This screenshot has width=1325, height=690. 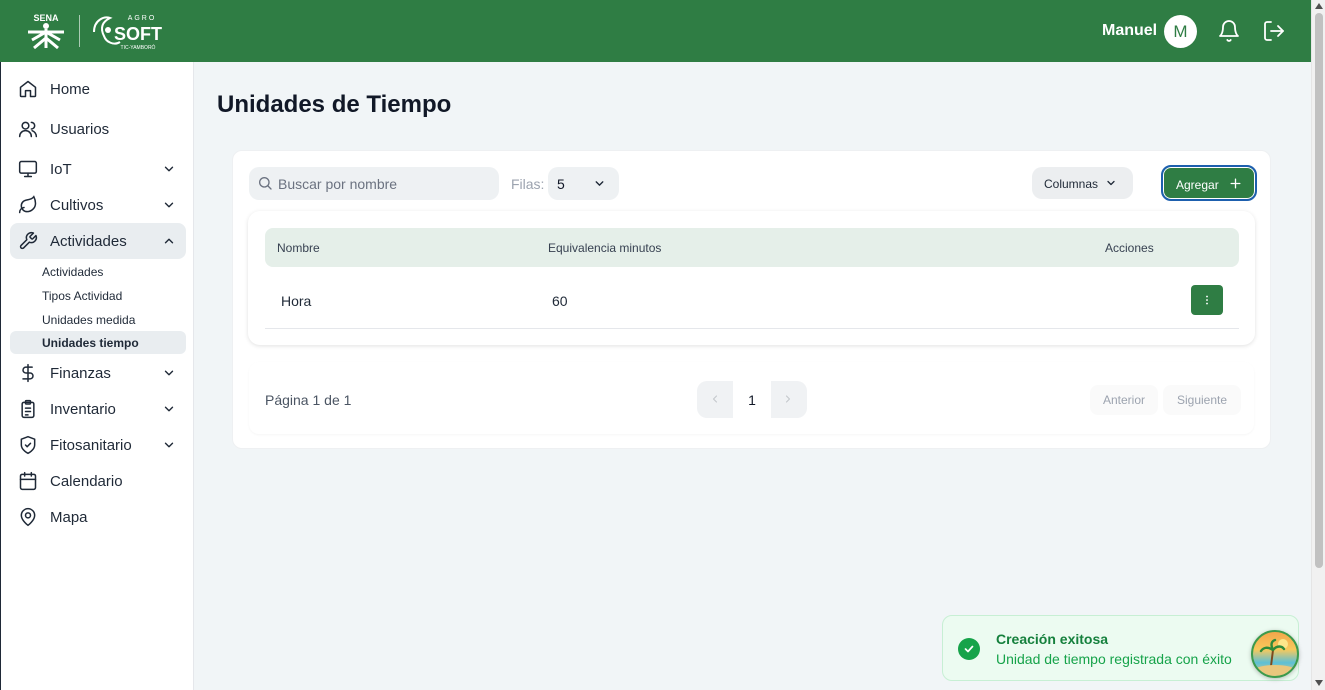 I want to click on clipboard-icon, so click(x=28, y=409).